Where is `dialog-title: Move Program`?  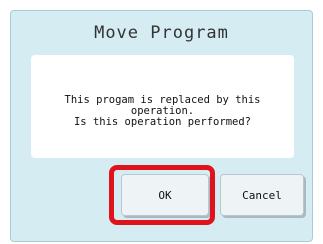
dialog-title: Move Program is located at coordinates (161, 33).